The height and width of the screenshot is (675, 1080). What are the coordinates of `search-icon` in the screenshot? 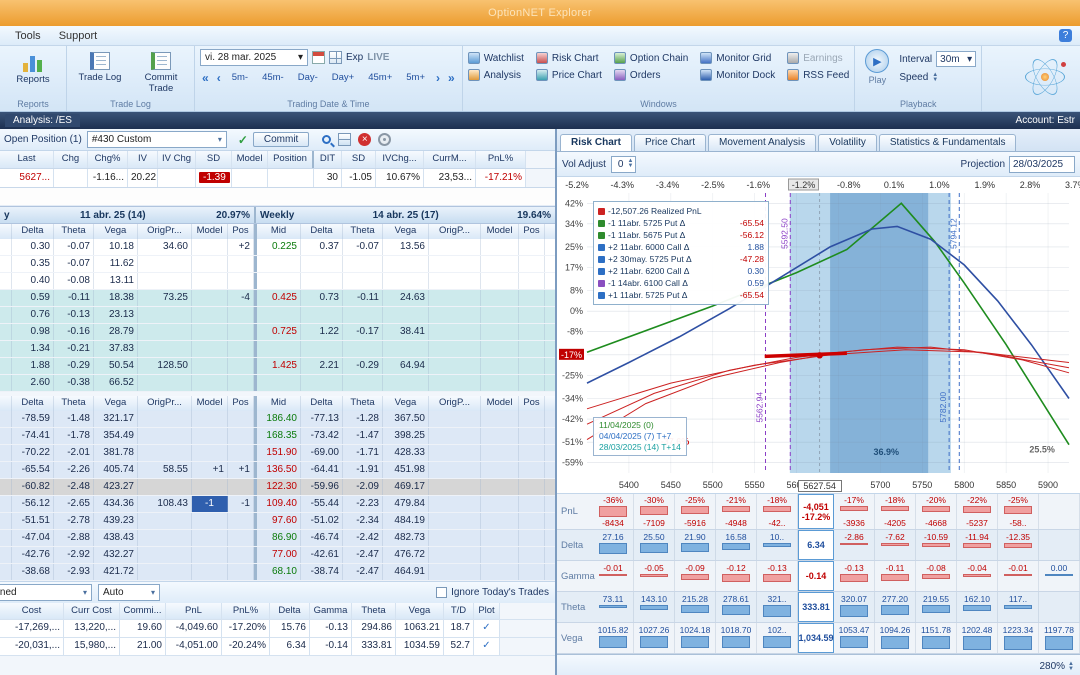 It's located at (327, 139).